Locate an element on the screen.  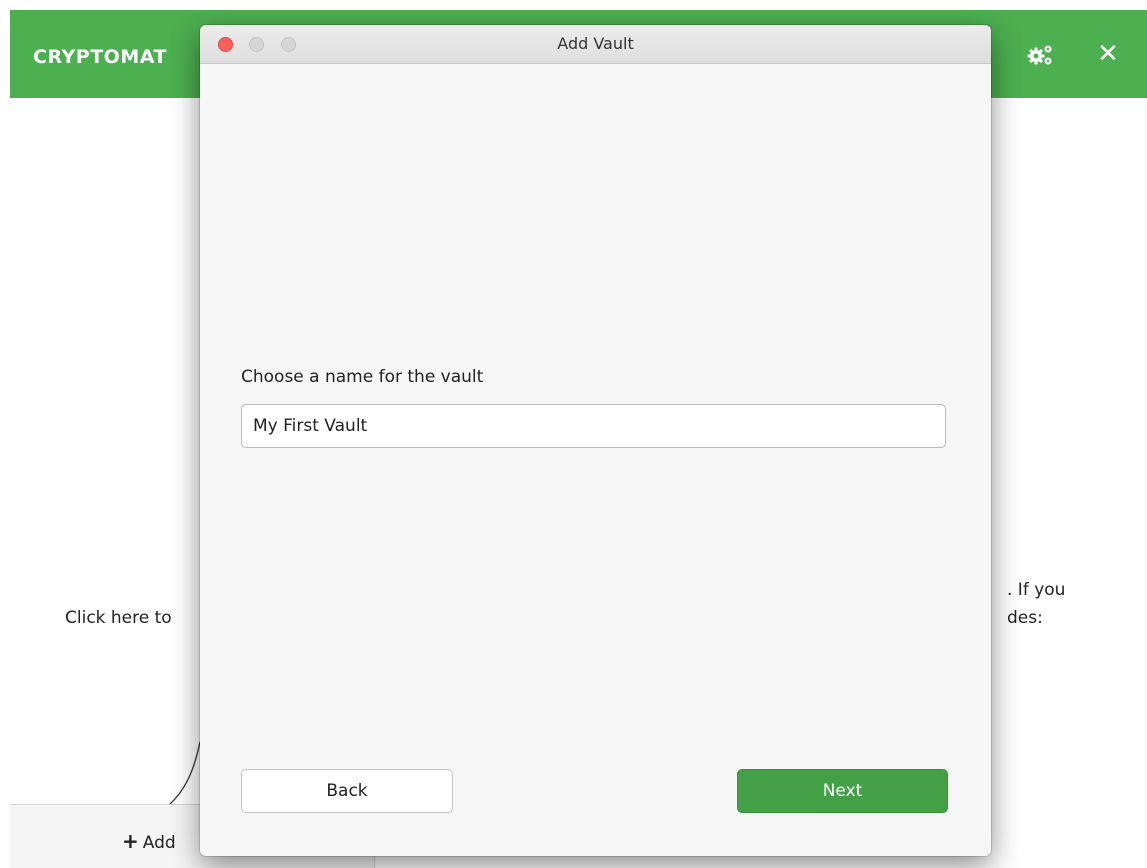
back-button: Back is located at coordinates (347, 791).